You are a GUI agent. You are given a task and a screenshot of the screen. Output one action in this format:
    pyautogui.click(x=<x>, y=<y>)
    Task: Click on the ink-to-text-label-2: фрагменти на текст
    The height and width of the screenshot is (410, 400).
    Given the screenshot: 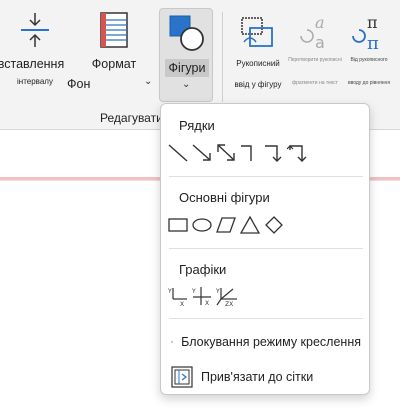 What is the action you would take?
    pyautogui.click(x=315, y=83)
    